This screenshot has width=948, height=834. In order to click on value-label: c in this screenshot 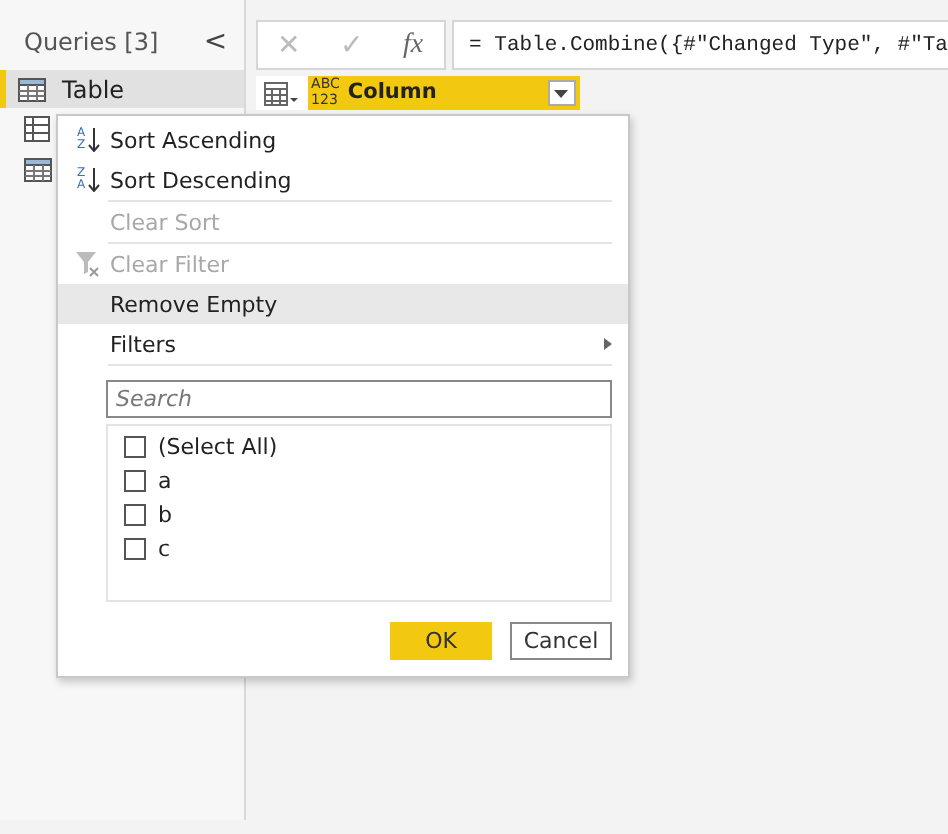, I will do `click(164, 549)`.